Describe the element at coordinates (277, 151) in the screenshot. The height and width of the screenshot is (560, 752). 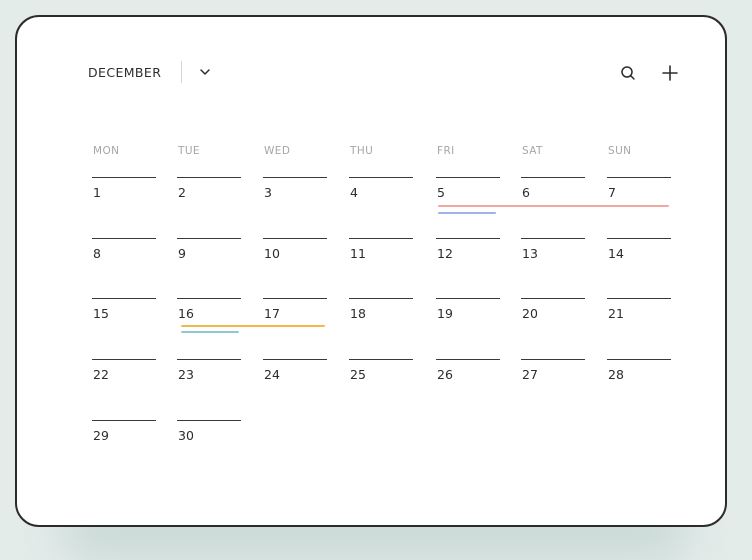
I see `weekday-wed: WED` at that location.